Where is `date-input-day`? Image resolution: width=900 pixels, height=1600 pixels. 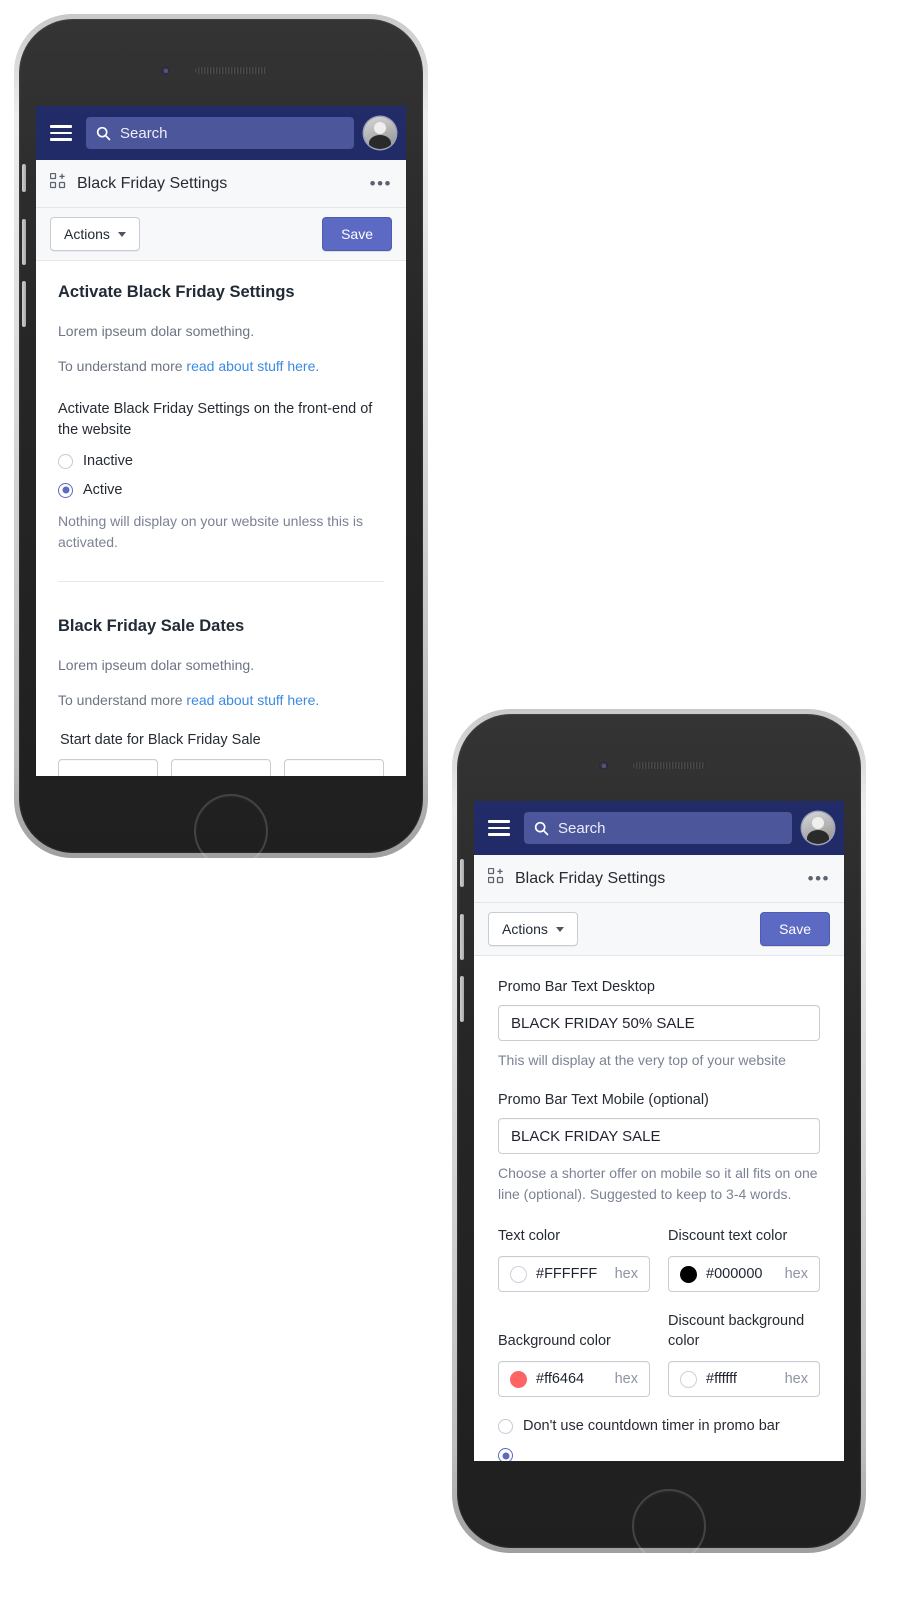
date-input-day is located at coordinates (108, 767).